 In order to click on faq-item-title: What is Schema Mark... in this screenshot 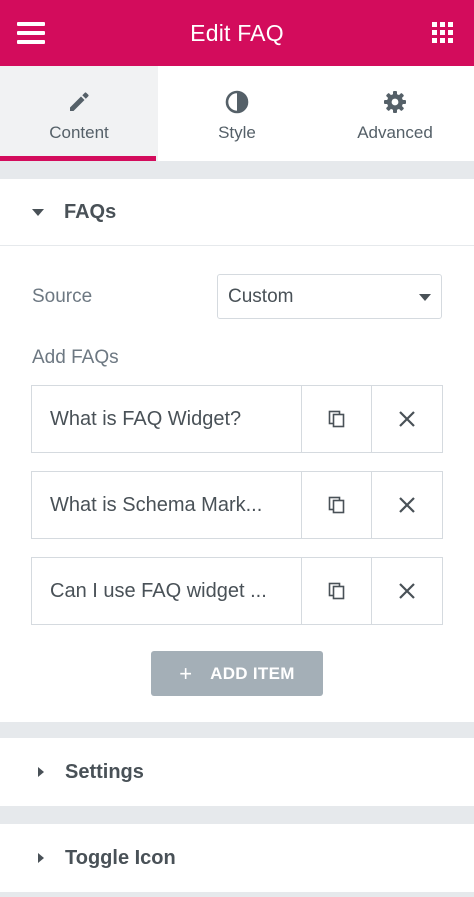, I will do `click(166, 505)`.